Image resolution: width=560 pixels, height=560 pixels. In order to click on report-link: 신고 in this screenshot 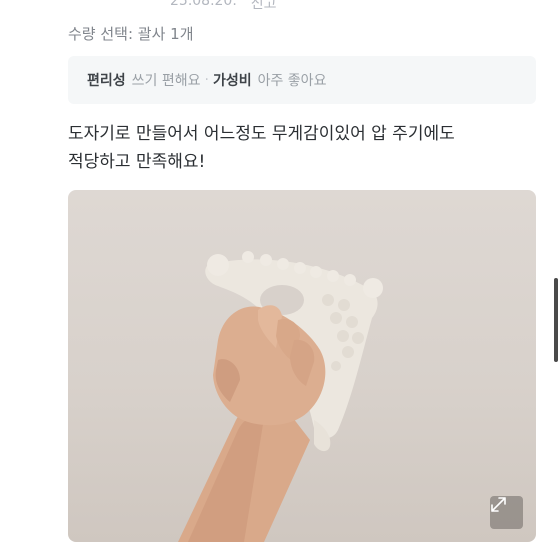, I will do `click(264, 6)`.